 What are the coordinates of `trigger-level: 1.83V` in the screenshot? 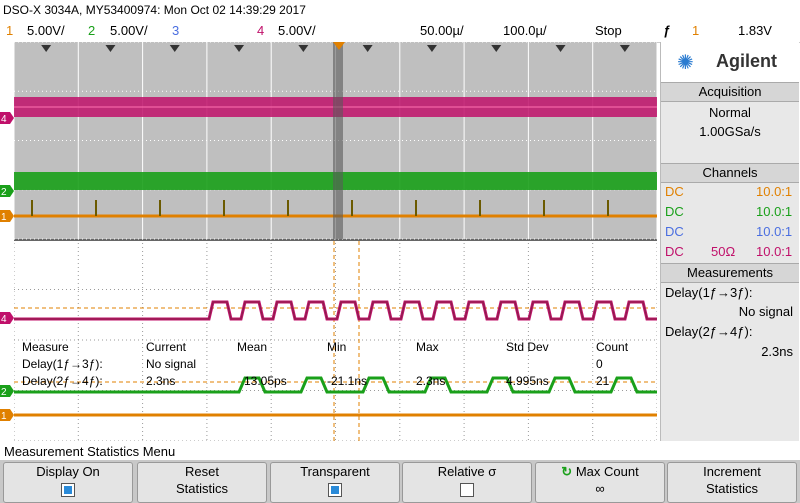 It's located at (755, 31).